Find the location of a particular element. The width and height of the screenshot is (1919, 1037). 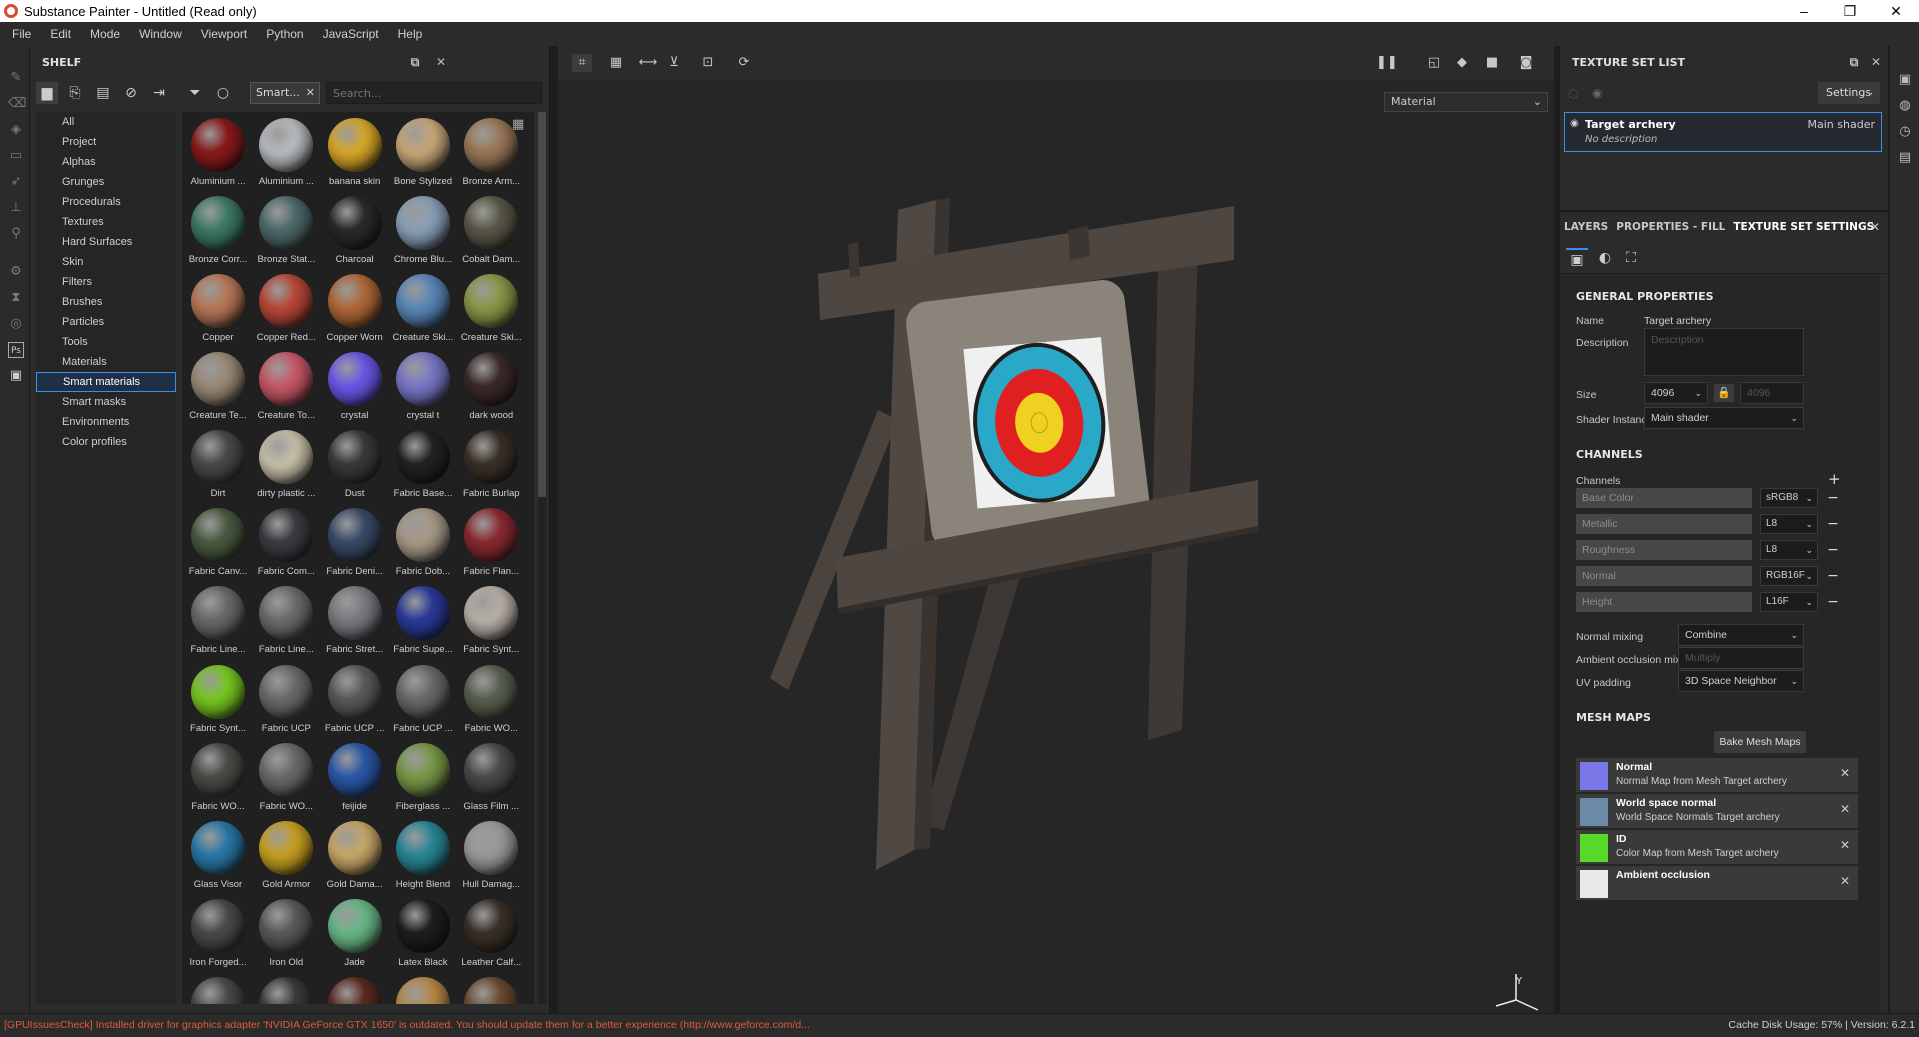

shelf-category-smart-masks: Smart masks is located at coordinates (106, 402).